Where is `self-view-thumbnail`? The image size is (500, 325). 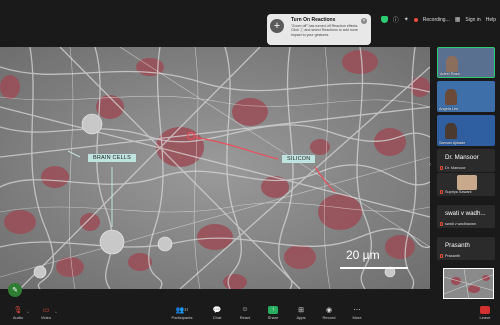
self-view-thumbnail is located at coordinates (468, 283).